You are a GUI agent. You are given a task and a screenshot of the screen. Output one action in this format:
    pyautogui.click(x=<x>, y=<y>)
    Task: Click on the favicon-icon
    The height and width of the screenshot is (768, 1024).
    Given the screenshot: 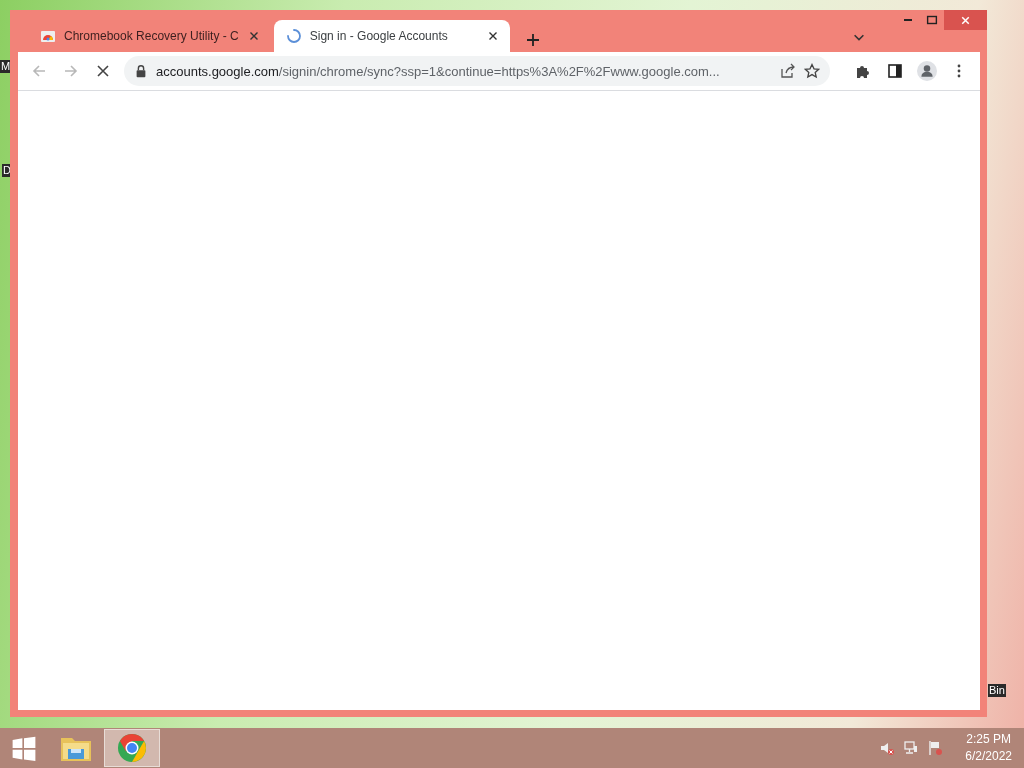 What is the action you would take?
    pyautogui.click(x=48, y=36)
    